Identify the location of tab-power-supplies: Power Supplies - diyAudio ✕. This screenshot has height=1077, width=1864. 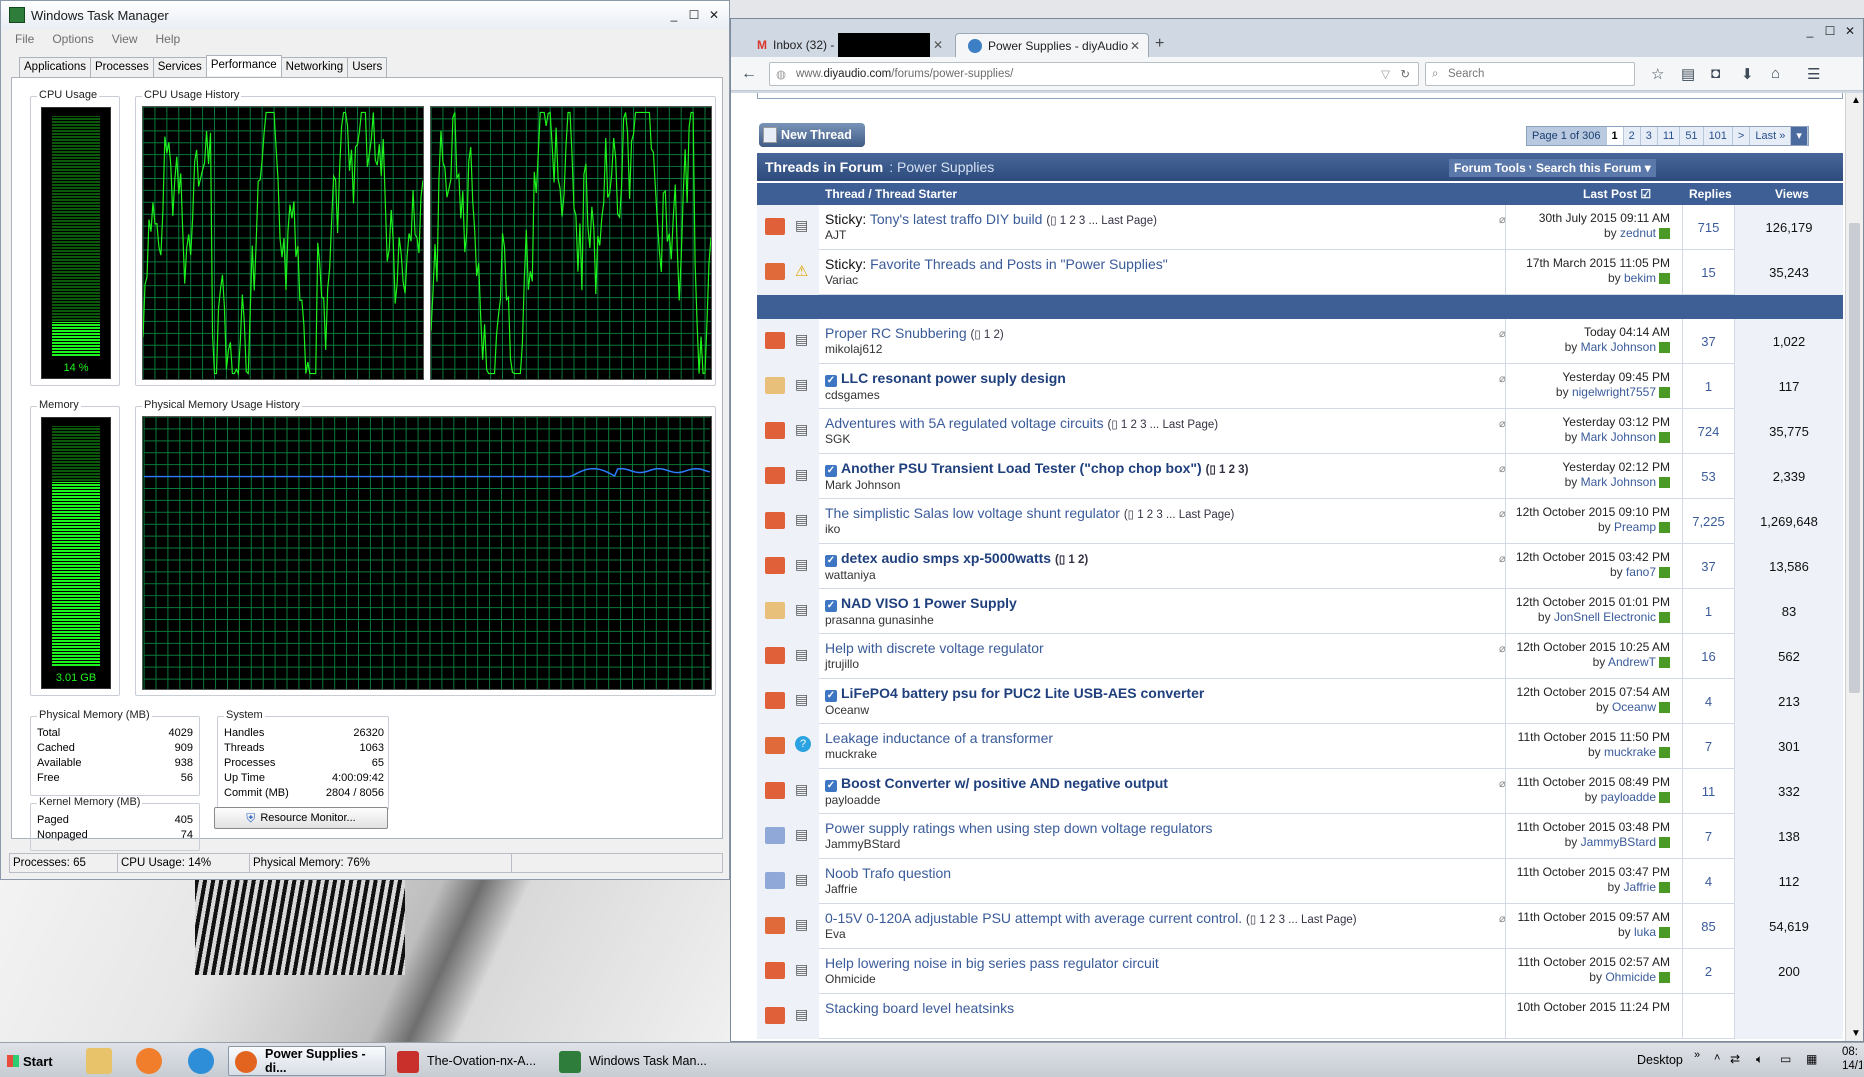
(1052, 45).